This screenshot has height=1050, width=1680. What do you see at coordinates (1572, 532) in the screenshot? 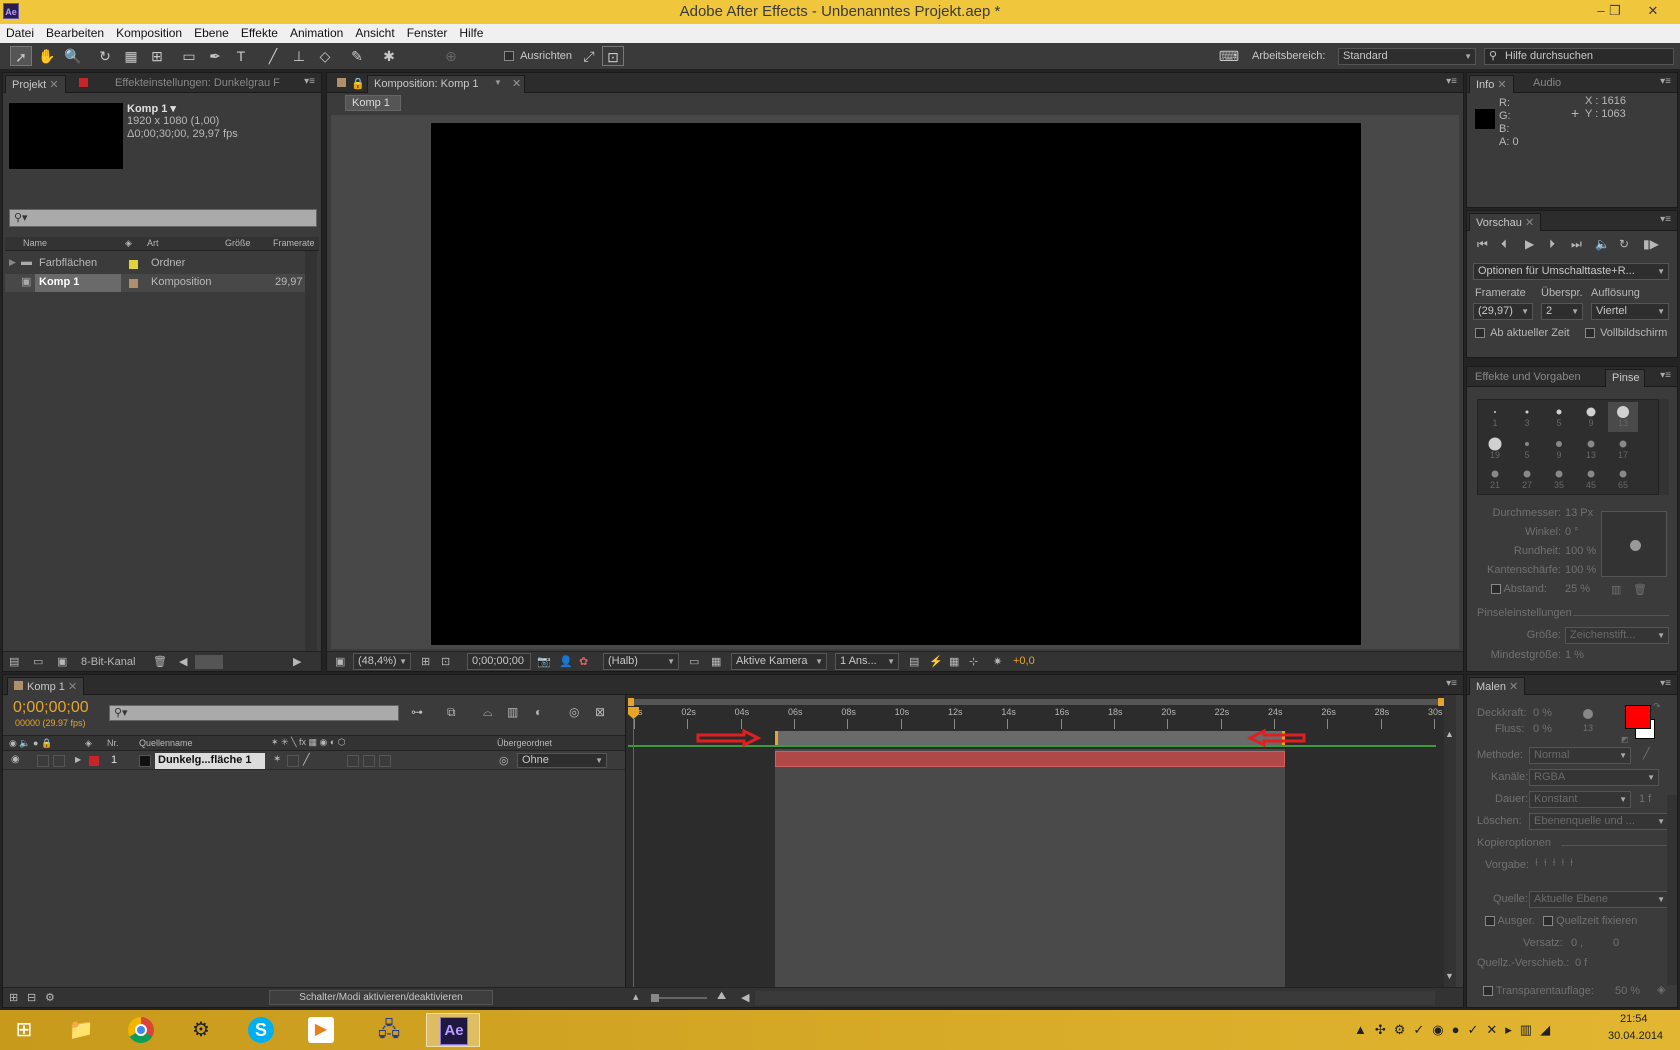
I see `angle-value: 0 °` at bounding box center [1572, 532].